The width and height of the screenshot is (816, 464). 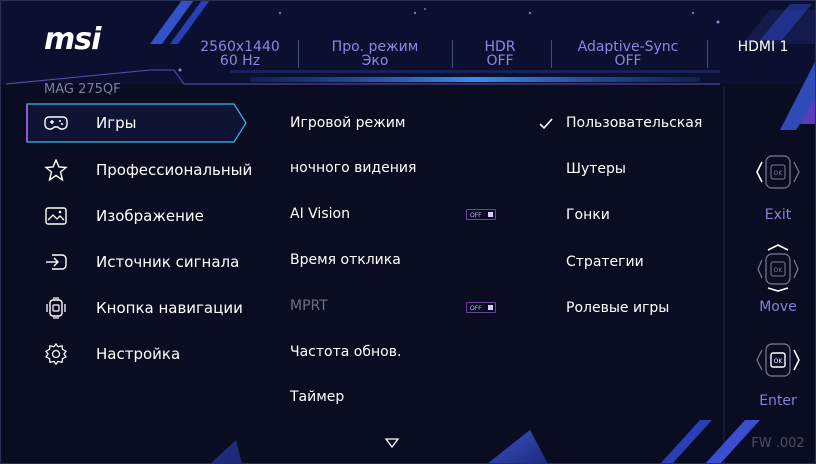 What do you see at coordinates (588, 215) in the screenshot?
I see `option-racing: Гонки` at bounding box center [588, 215].